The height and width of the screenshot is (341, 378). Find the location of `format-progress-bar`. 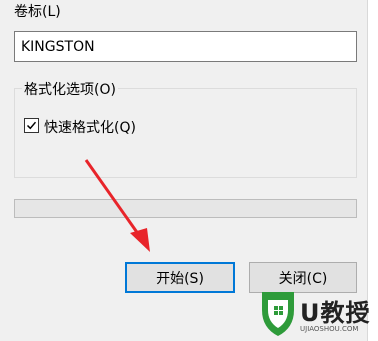

format-progress-bar is located at coordinates (185, 208).